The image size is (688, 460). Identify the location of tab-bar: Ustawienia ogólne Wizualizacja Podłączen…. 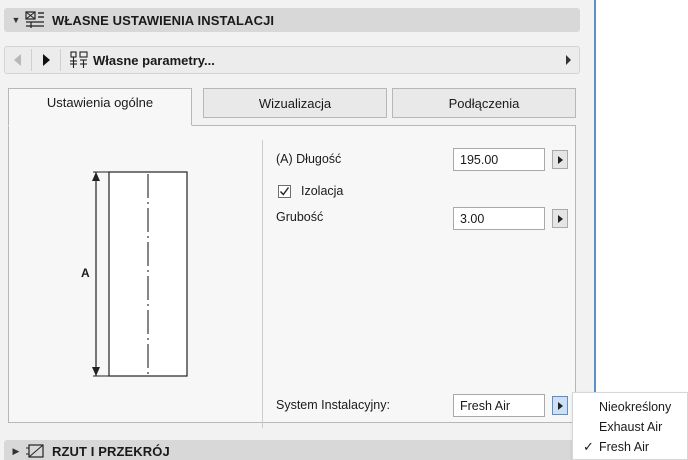
(292, 107).